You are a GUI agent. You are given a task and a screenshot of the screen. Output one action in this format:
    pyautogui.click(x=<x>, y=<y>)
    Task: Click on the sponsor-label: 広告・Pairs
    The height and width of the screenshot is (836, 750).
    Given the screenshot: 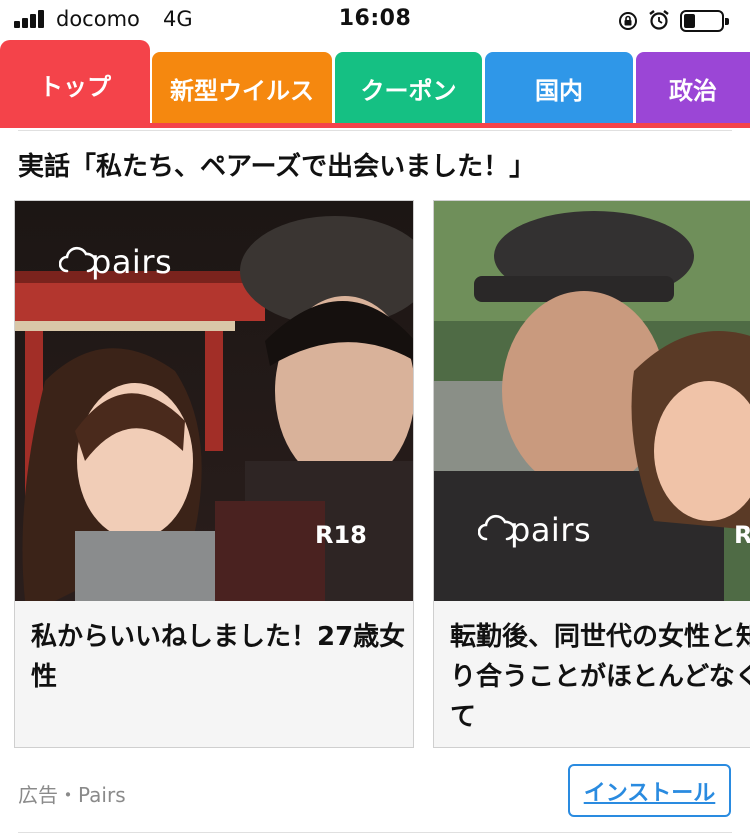 What is the action you would take?
    pyautogui.click(x=72, y=795)
    